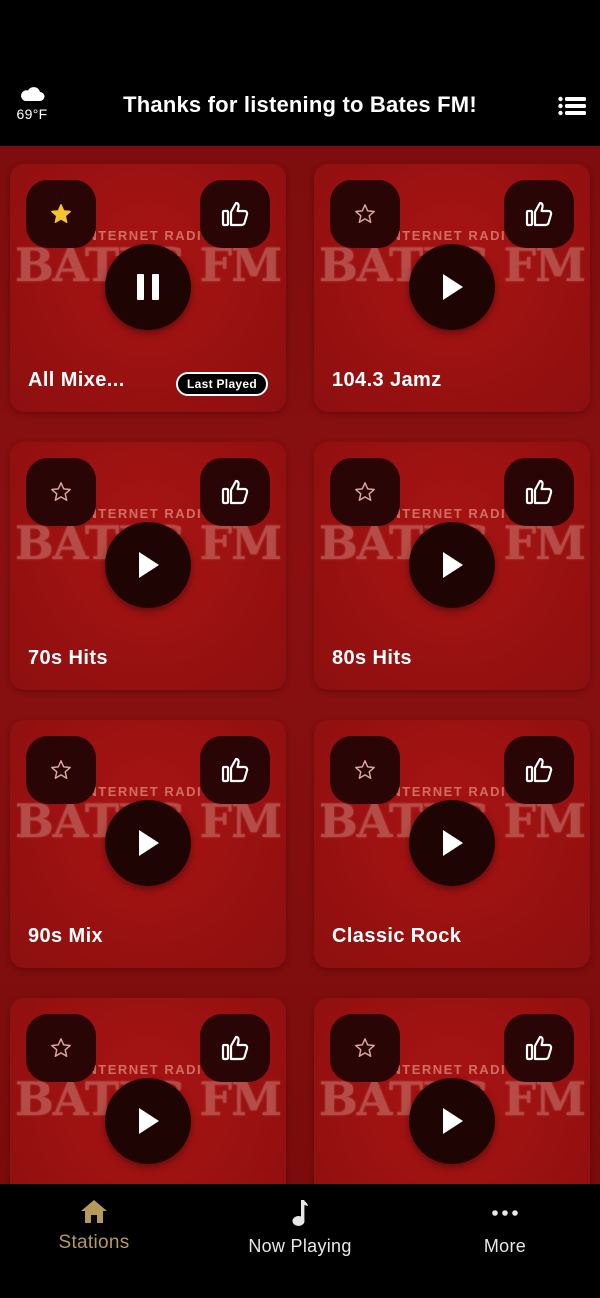 The image size is (600, 1298). What do you see at coordinates (300, 73) in the screenshot?
I see `header: 69°F Thanks for listening to Bates FM!` at bounding box center [300, 73].